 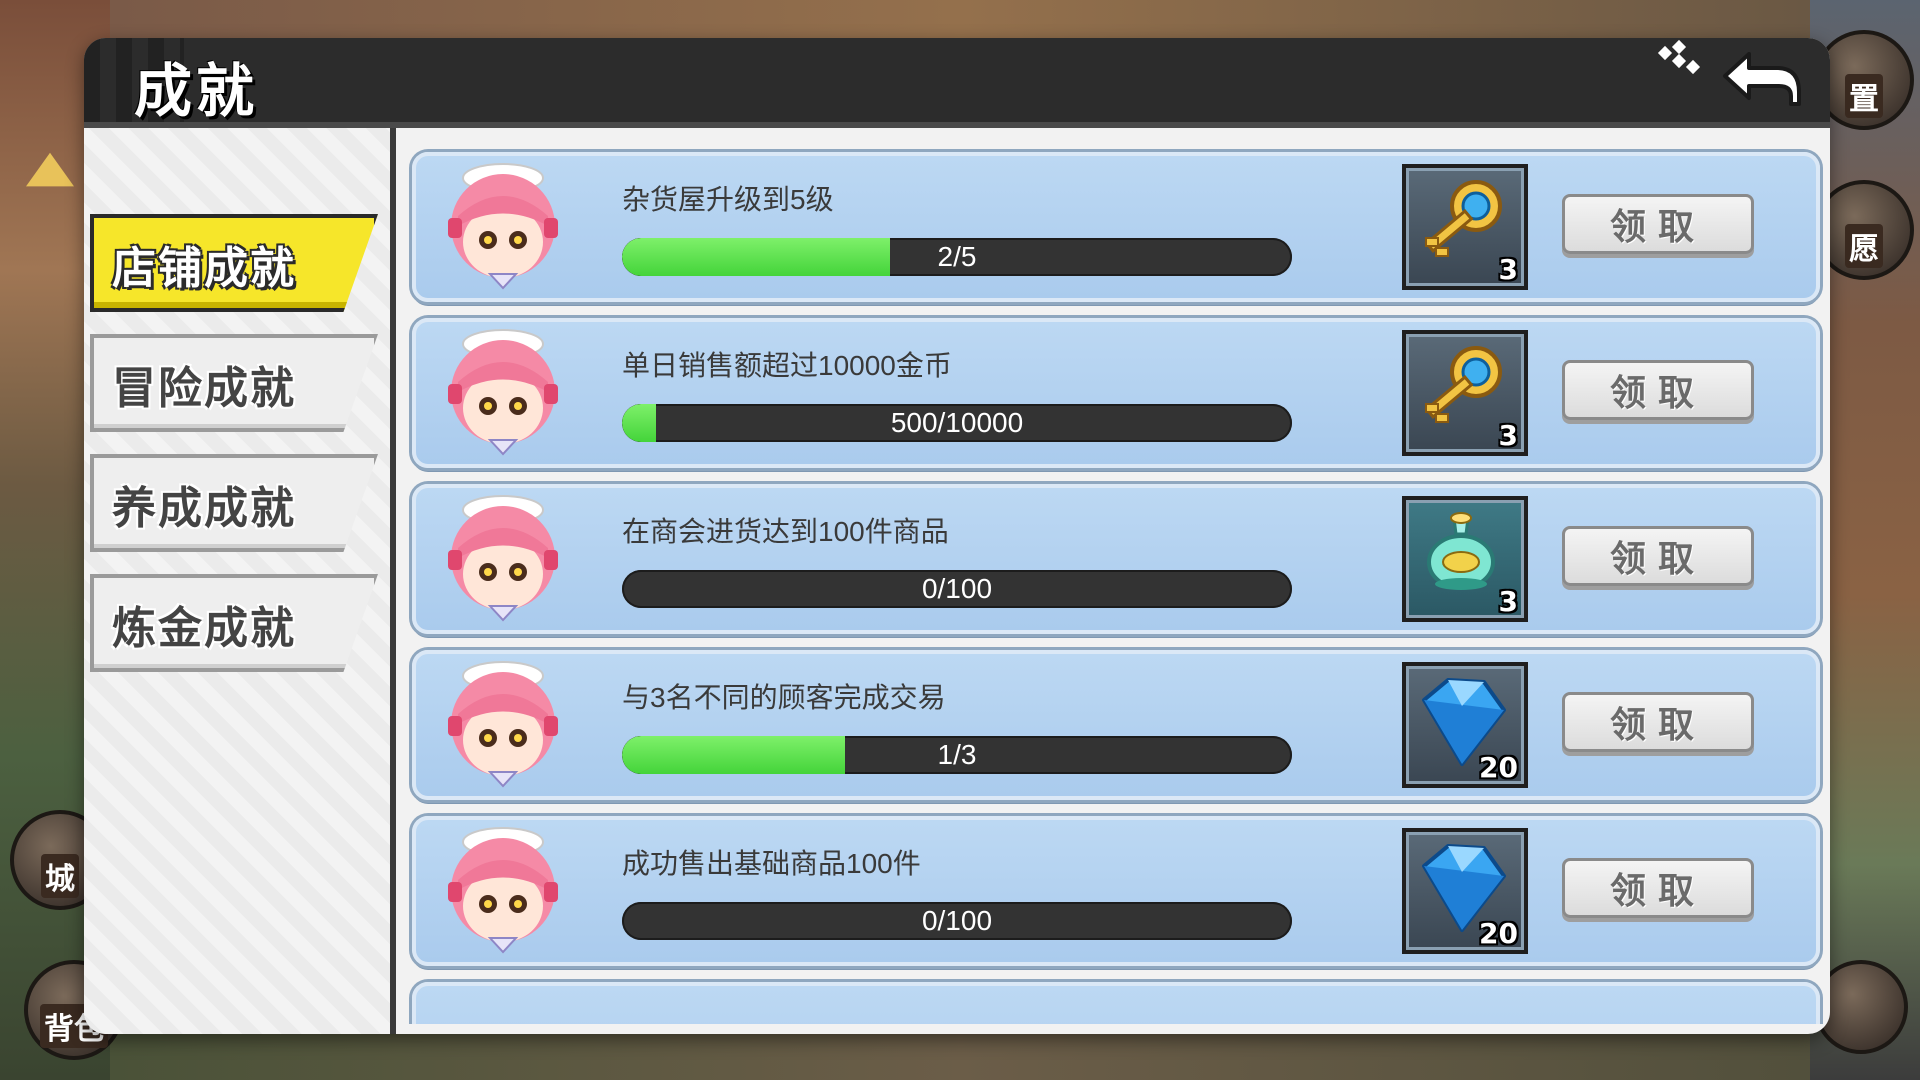 I want to click on achievement-description: 与3名不同的顾客完成交易, so click(x=784, y=697).